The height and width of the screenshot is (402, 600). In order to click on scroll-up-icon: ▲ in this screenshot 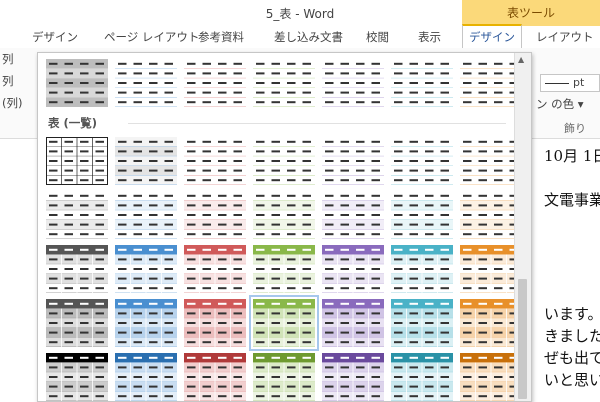, I will do `click(521, 59)`.